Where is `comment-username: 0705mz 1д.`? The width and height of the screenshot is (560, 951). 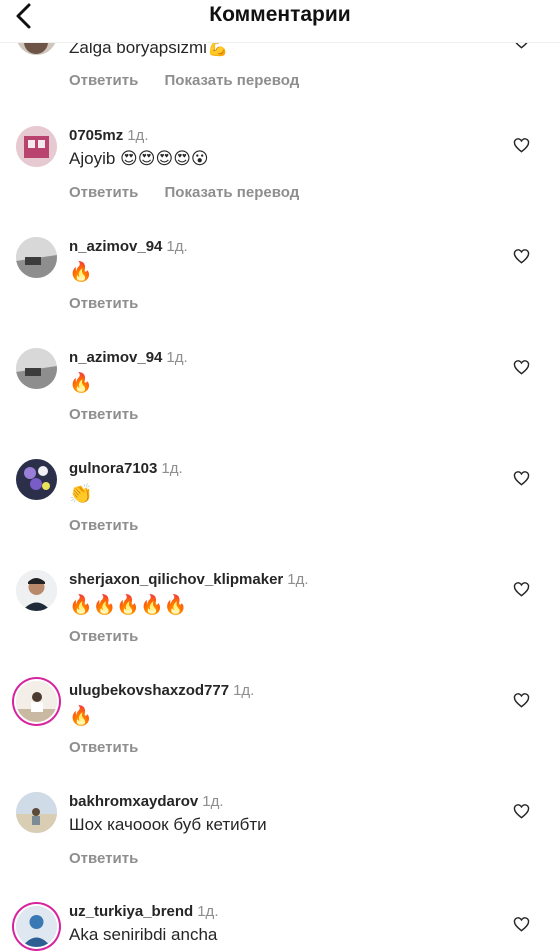 comment-username: 0705mz 1д. is located at coordinates (108, 135).